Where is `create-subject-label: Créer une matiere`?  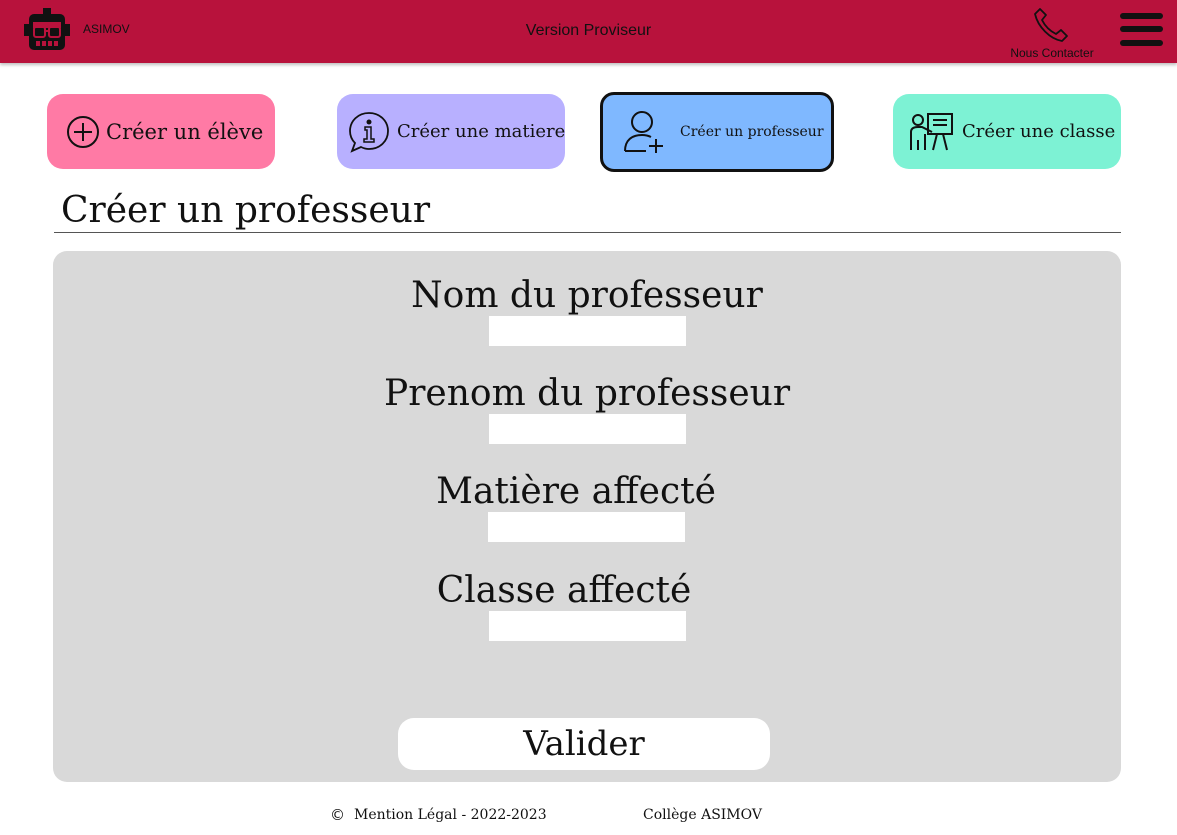 create-subject-label: Créer une matiere is located at coordinates (481, 131).